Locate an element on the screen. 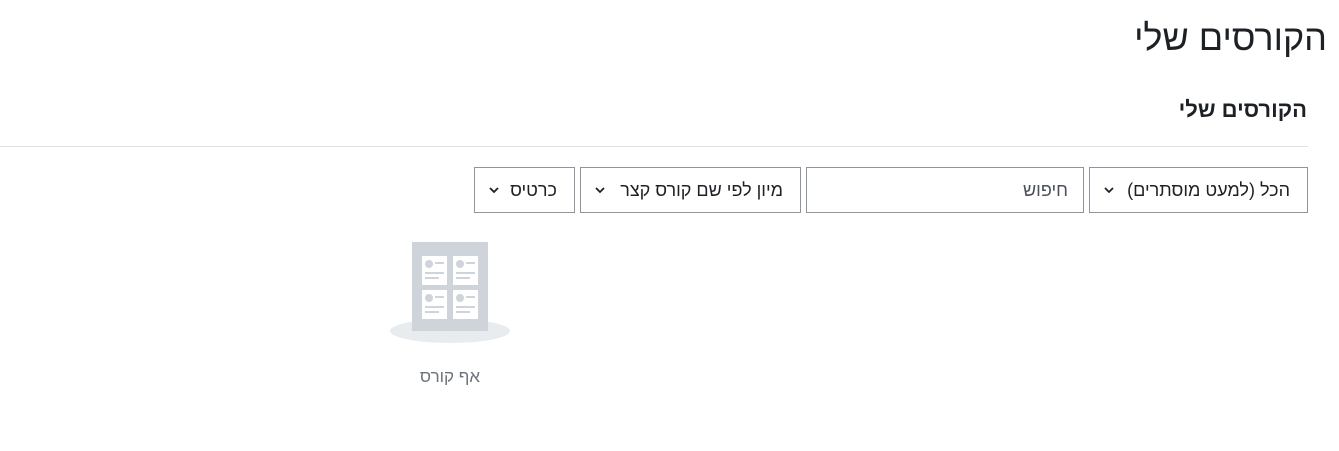  page-title: הקורסים שלי is located at coordinates (1230, 37).